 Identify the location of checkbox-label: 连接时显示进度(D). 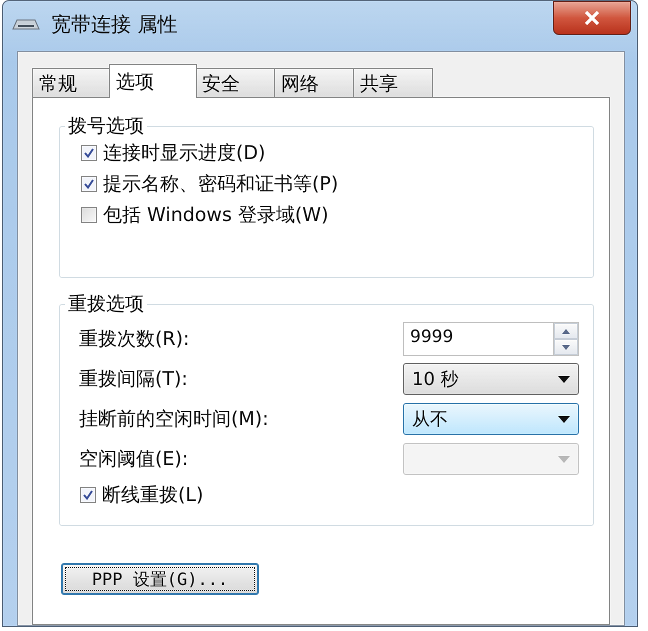
(184, 153).